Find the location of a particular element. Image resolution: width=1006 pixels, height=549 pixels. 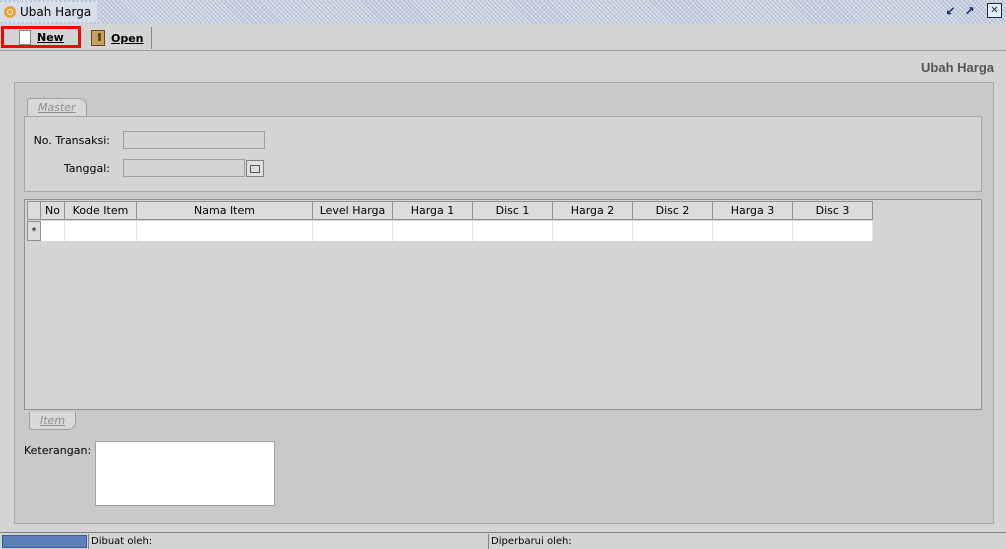

column-header: Level Harga is located at coordinates (353, 210).